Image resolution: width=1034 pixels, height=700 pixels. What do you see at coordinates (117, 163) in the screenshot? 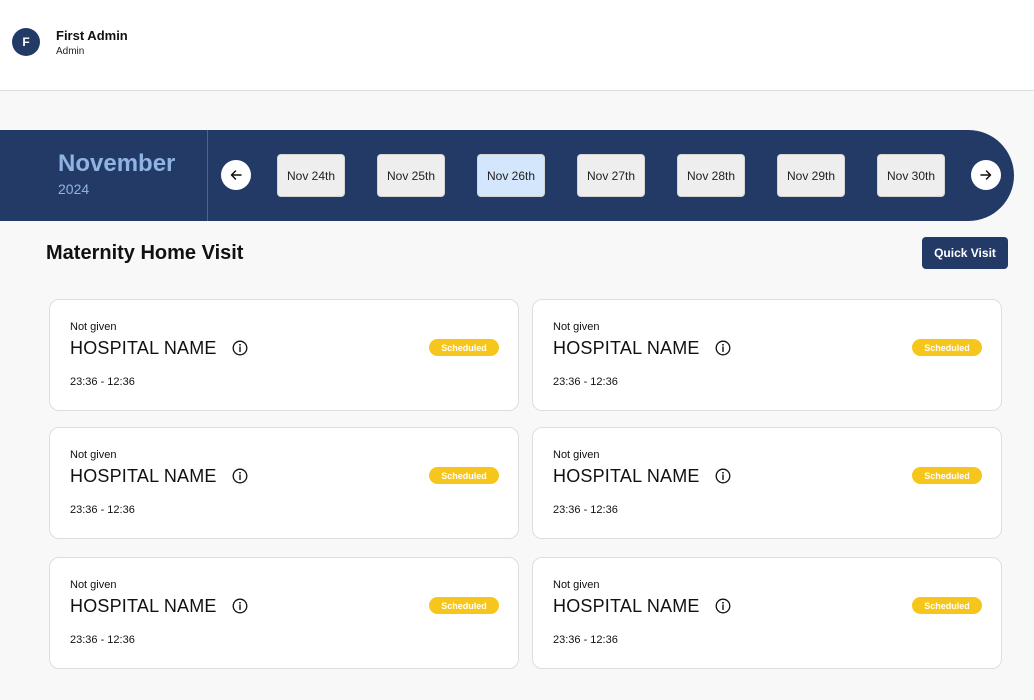
I see `month-name: November` at bounding box center [117, 163].